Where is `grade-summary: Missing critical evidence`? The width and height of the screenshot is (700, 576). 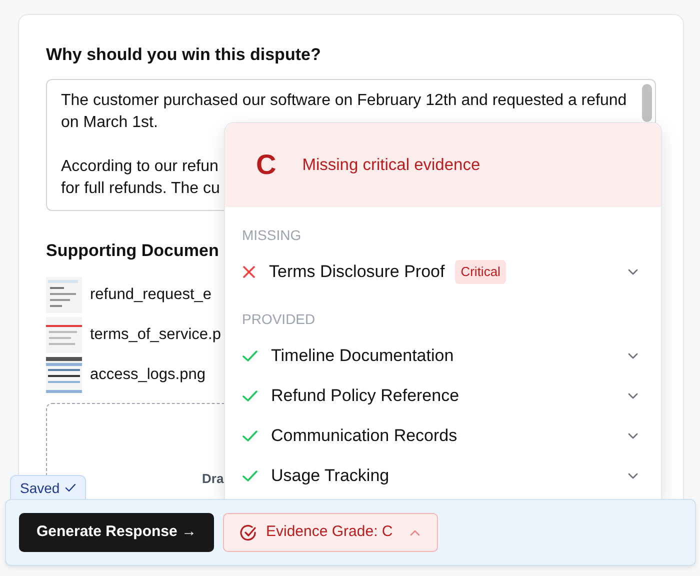 grade-summary: Missing critical evidence is located at coordinates (391, 165).